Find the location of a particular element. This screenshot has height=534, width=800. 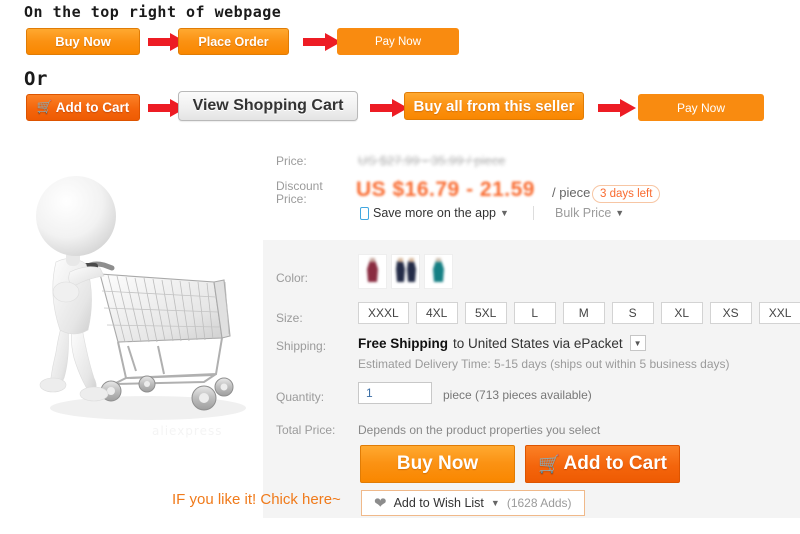

size-option: 4XL is located at coordinates (436, 313).